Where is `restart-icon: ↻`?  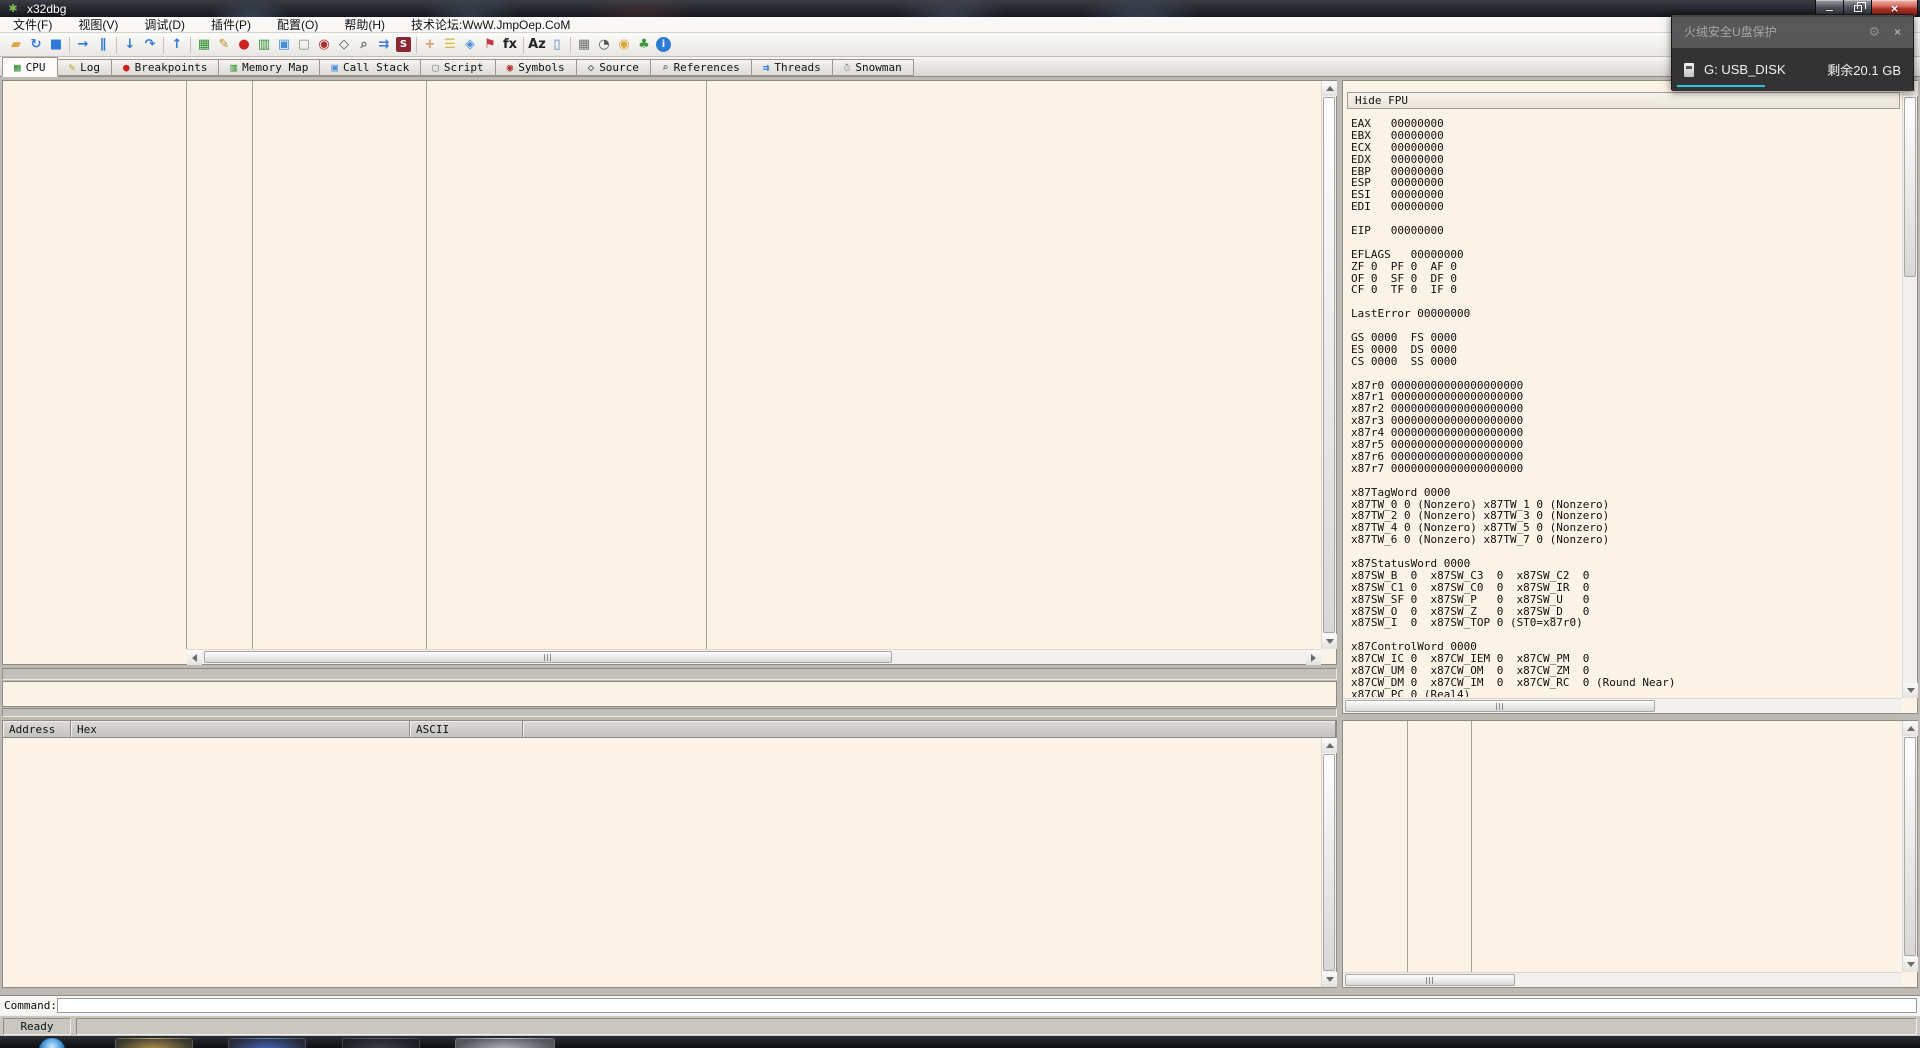 restart-icon: ↻ is located at coordinates (36, 45).